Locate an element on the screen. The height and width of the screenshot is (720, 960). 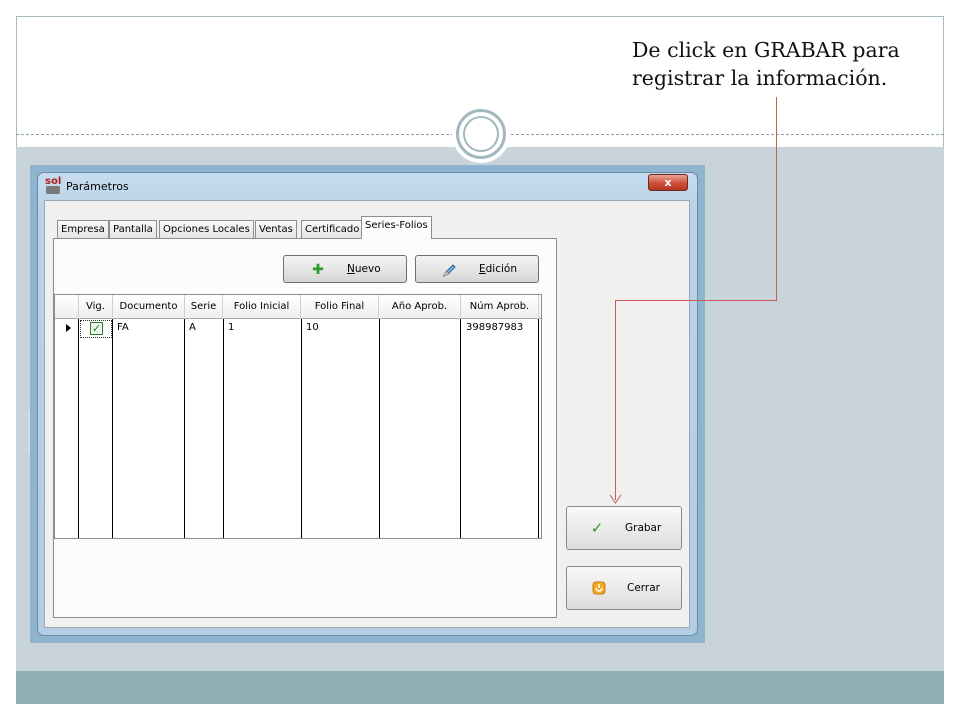
cerrar-label: Cerrar is located at coordinates (643, 588).